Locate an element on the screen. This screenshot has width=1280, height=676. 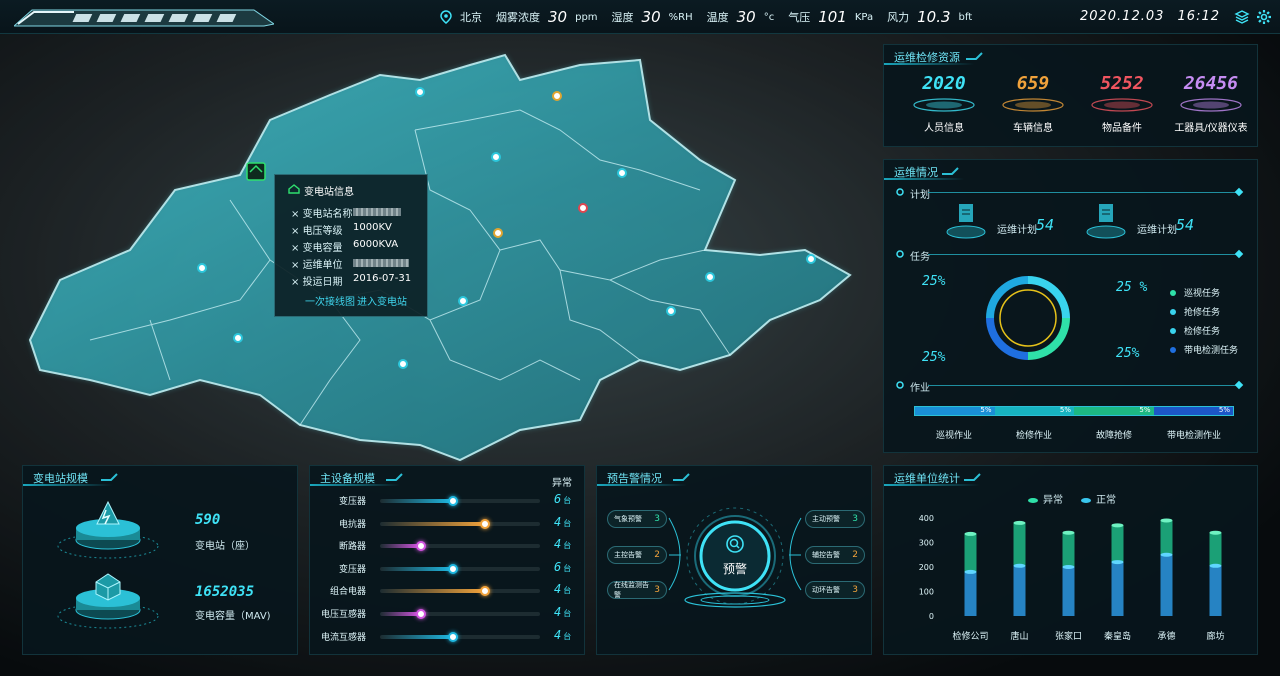
equipment-bar-track is located at coordinates (460, 636).